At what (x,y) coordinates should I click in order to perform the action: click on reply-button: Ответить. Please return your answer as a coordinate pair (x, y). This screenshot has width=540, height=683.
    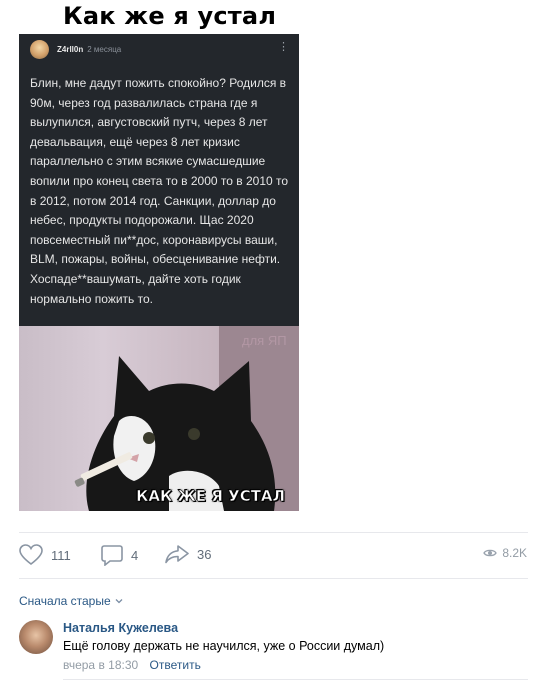
    Looking at the image, I should click on (175, 665).